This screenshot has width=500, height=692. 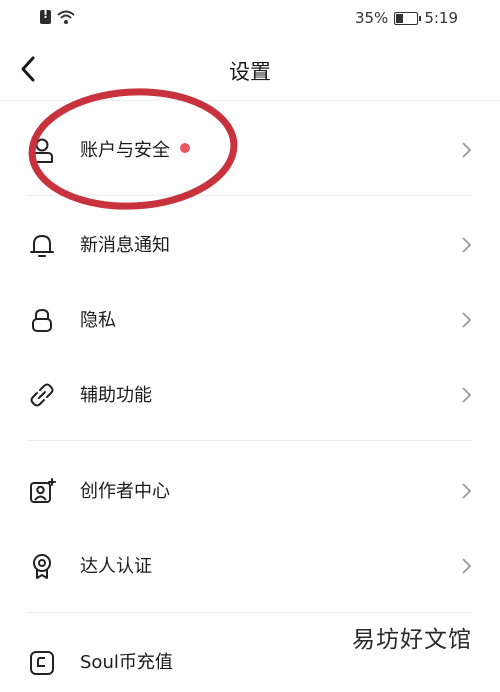 What do you see at coordinates (185, 148) in the screenshot?
I see `notification-dot` at bounding box center [185, 148].